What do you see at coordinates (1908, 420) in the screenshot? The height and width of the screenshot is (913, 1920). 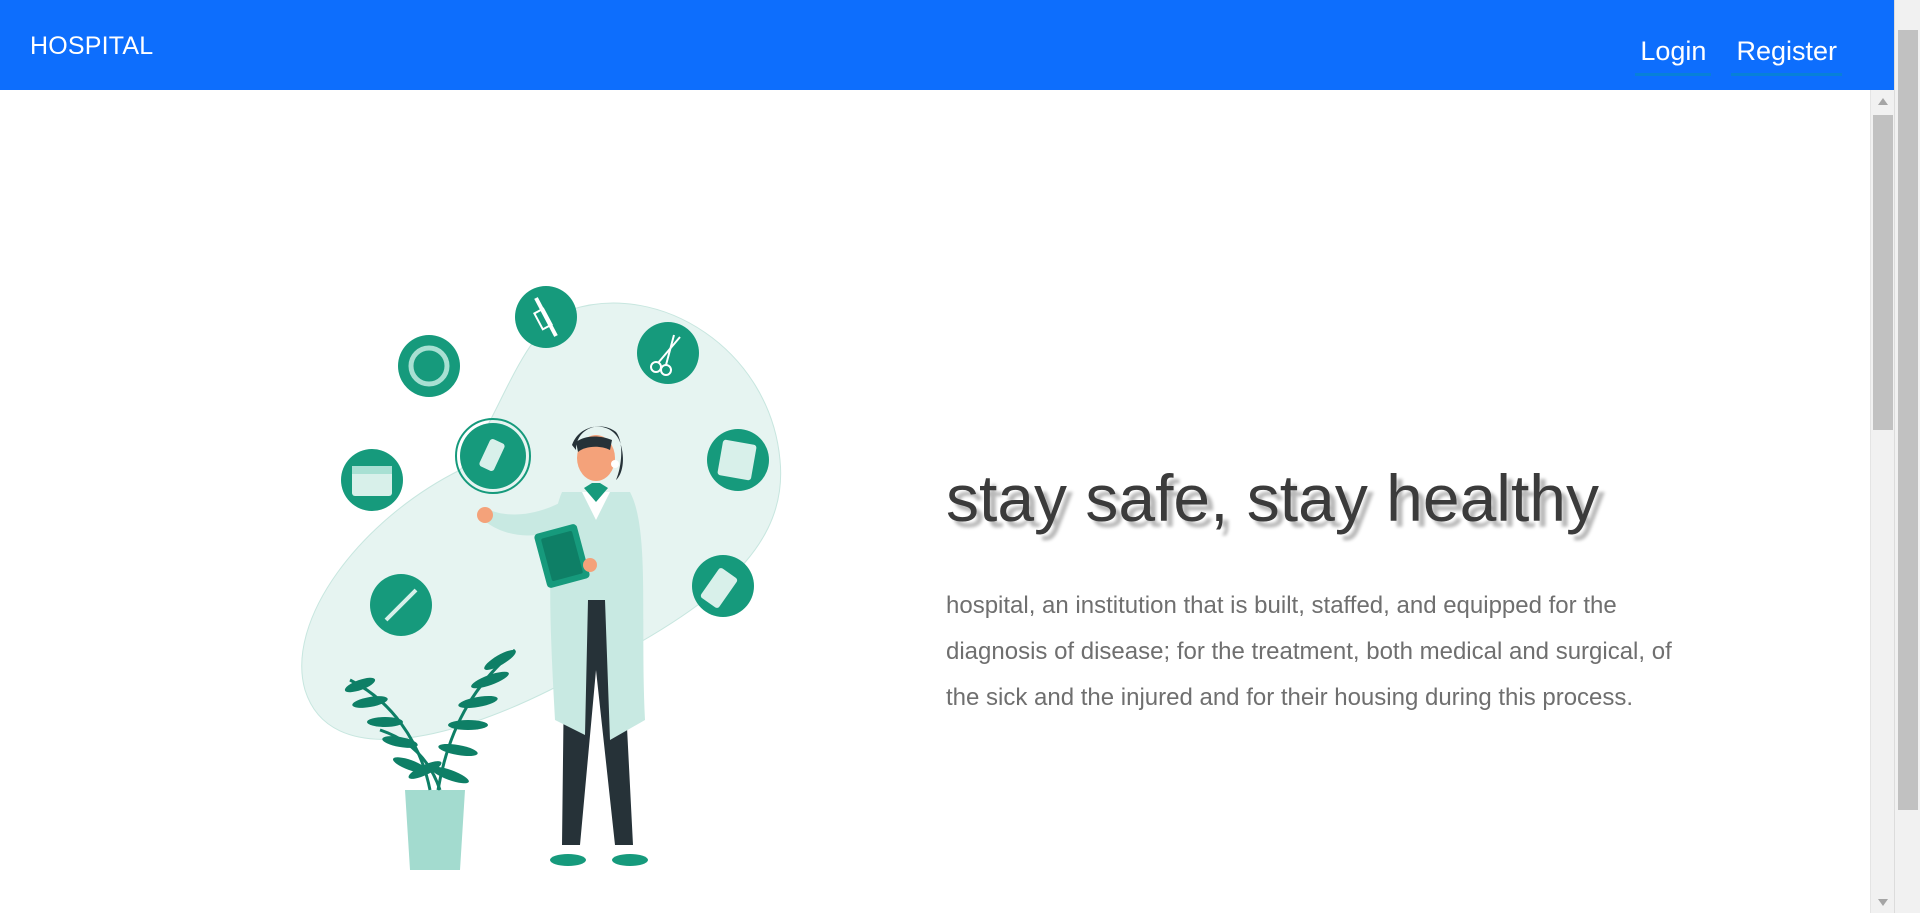 I see `page-scroll-thumb` at bounding box center [1908, 420].